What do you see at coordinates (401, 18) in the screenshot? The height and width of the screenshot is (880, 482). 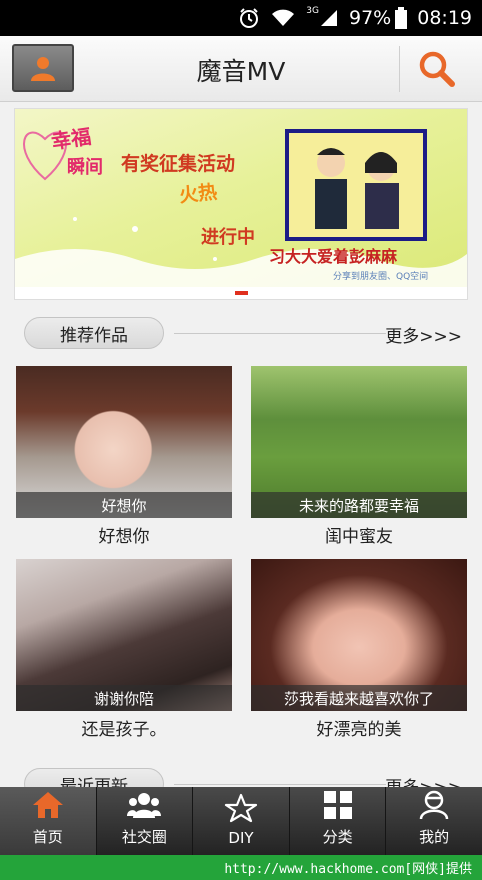 I see `battery-icon` at bounding box center [401, 18].